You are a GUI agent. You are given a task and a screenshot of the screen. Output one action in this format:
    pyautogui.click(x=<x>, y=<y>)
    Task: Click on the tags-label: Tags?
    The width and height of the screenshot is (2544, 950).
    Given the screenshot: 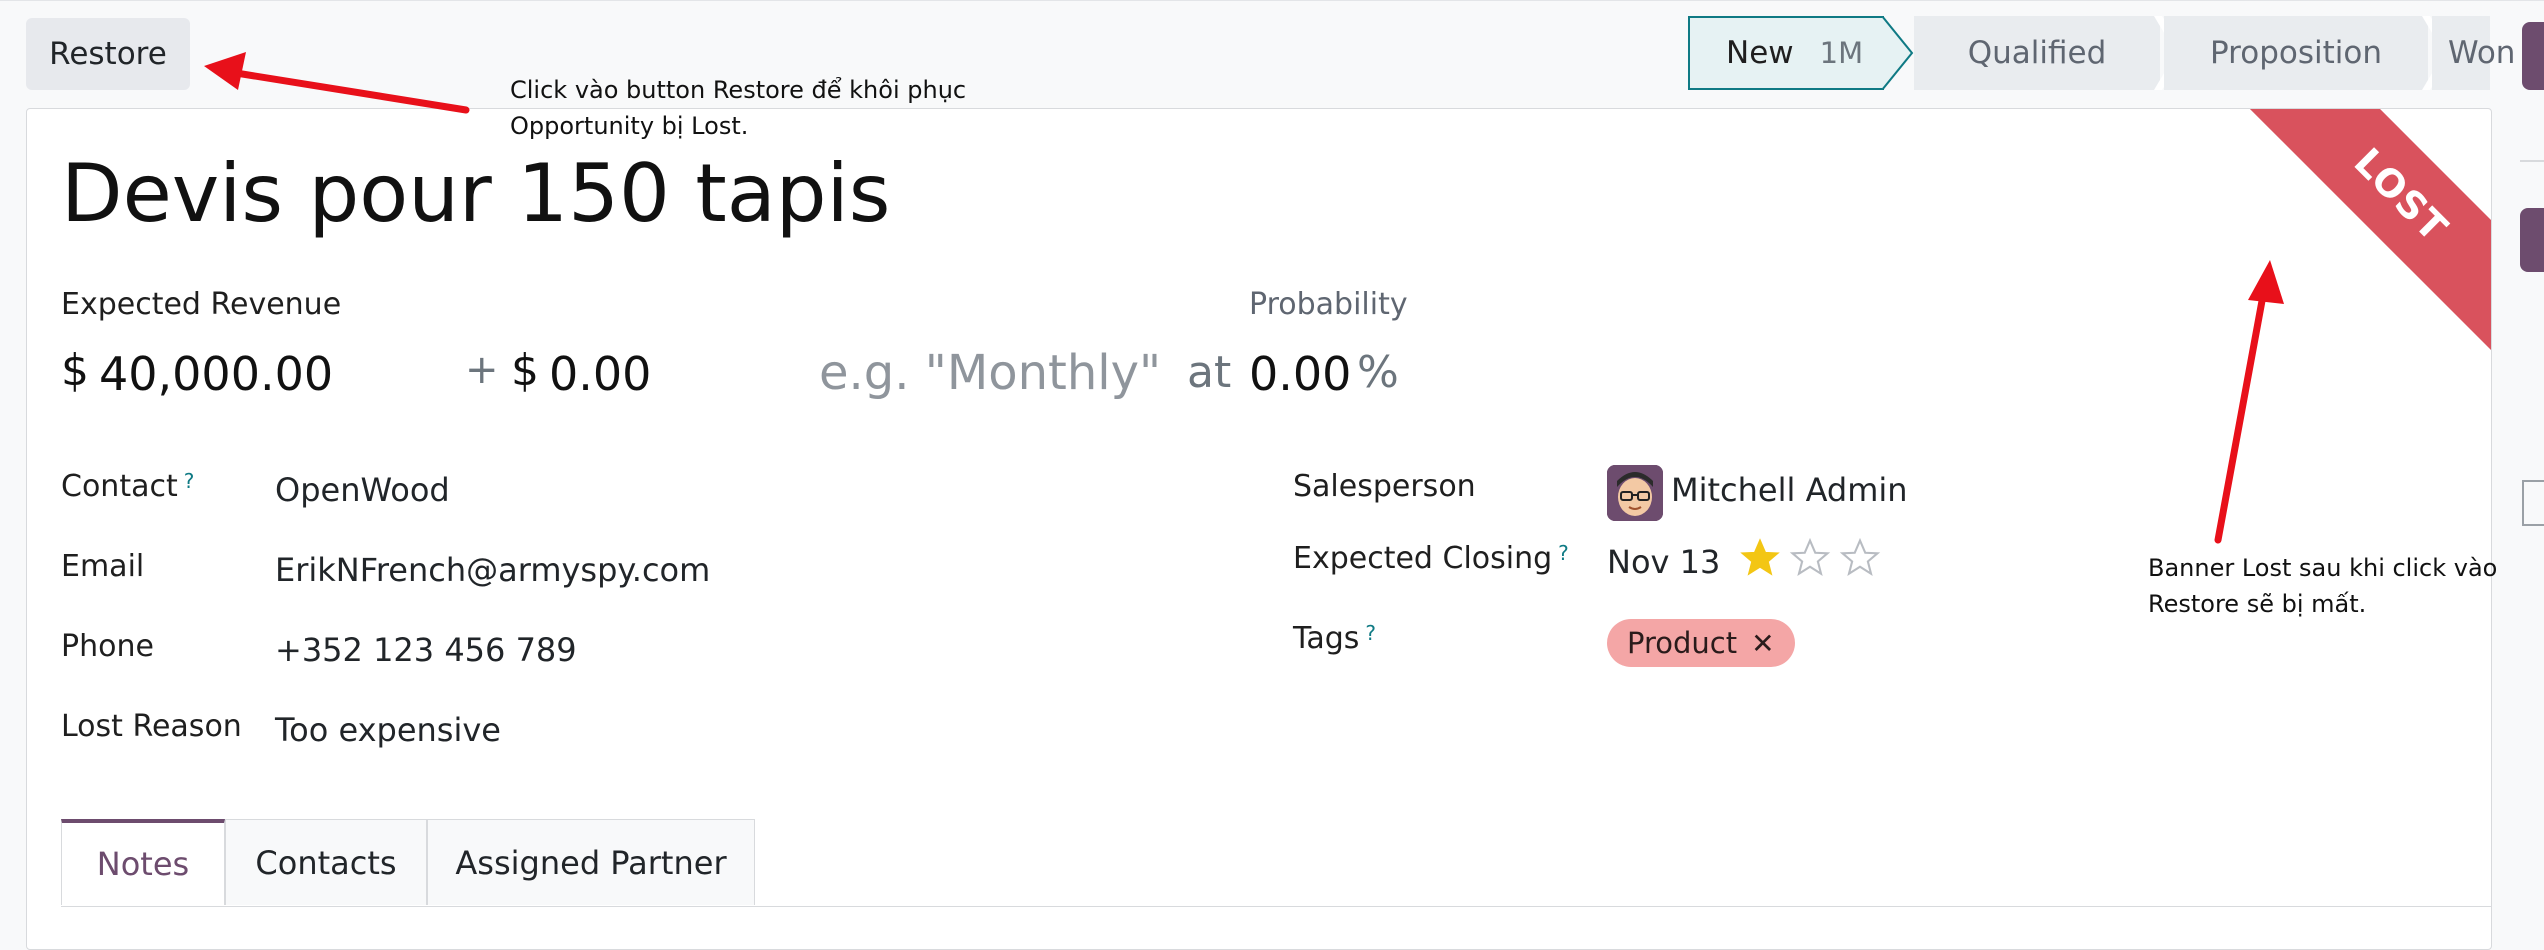 What is the action you would take?
    pyautogui.click(x=1334, y=638)
    